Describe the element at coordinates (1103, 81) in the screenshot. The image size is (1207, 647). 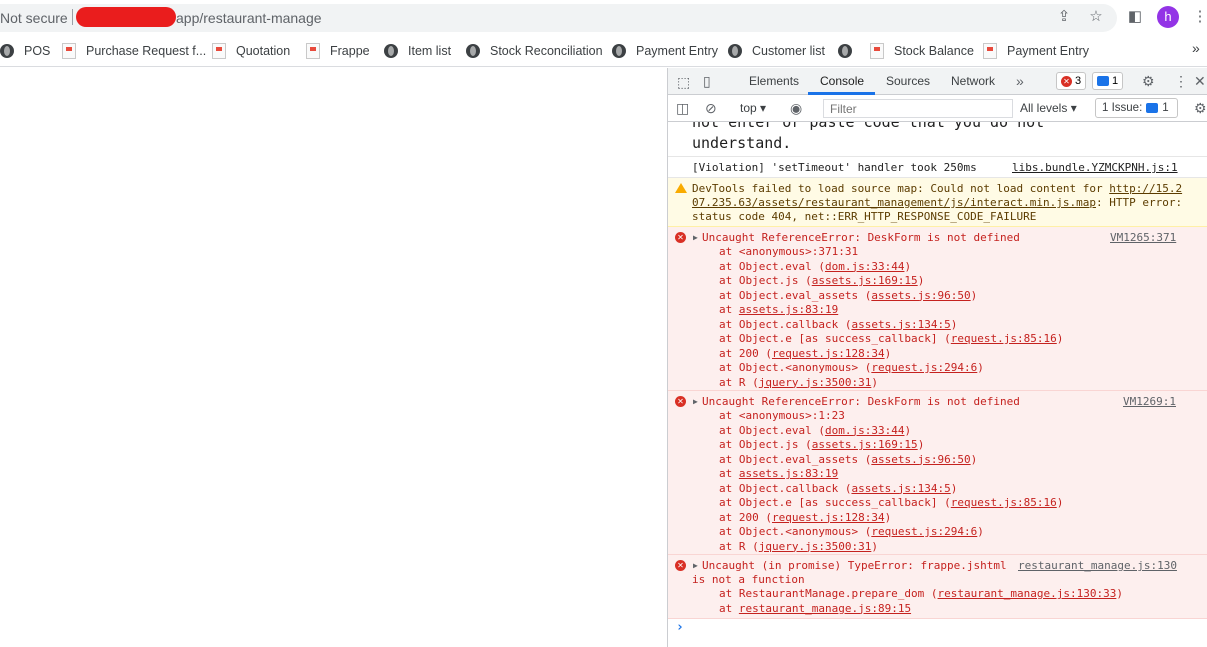
I see `message-icon` at that location.